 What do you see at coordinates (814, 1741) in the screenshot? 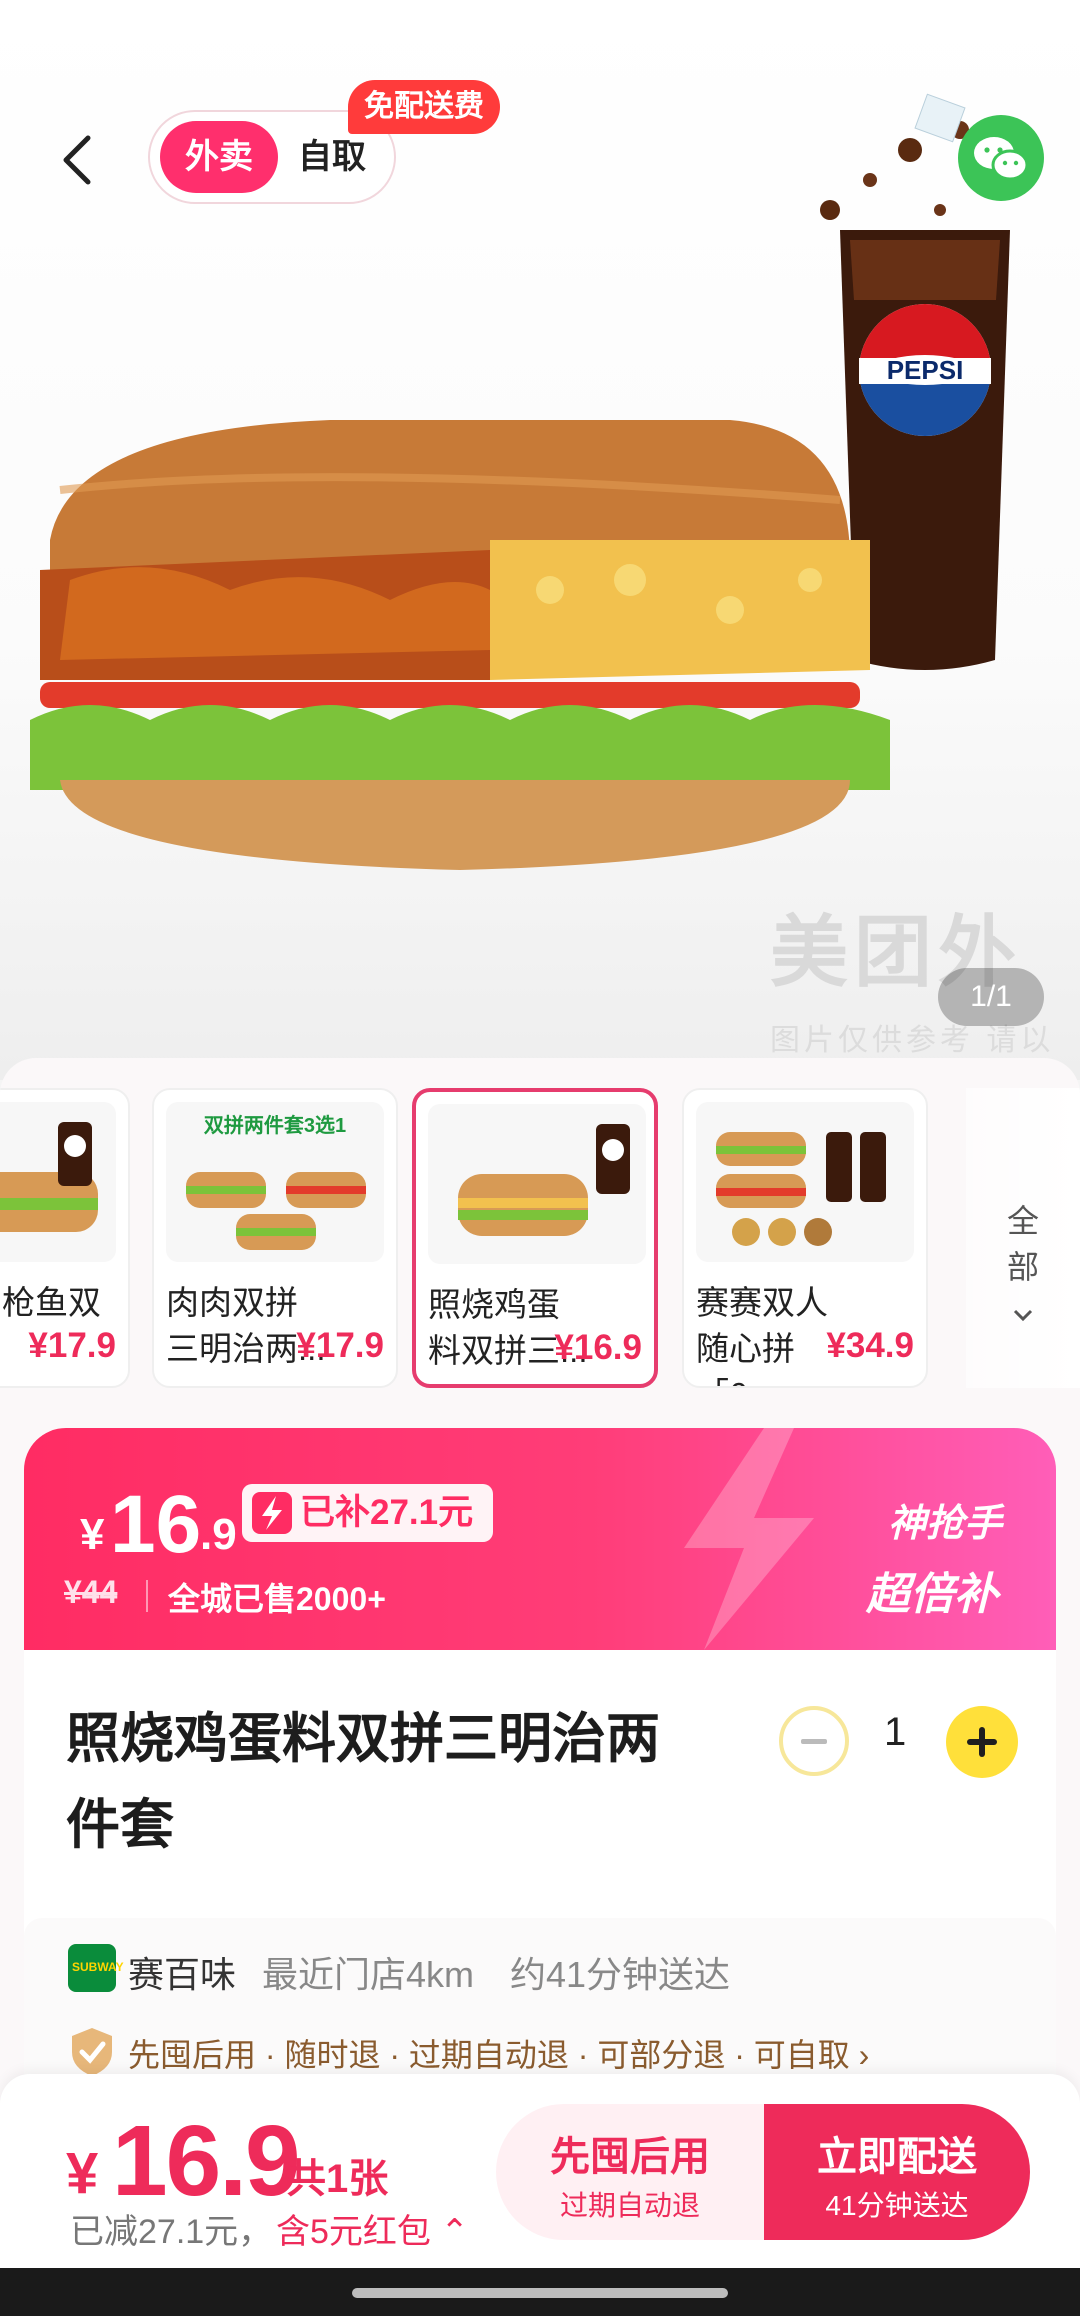
I see `quantity-decrease-button` at bounding box center [814, 1741].